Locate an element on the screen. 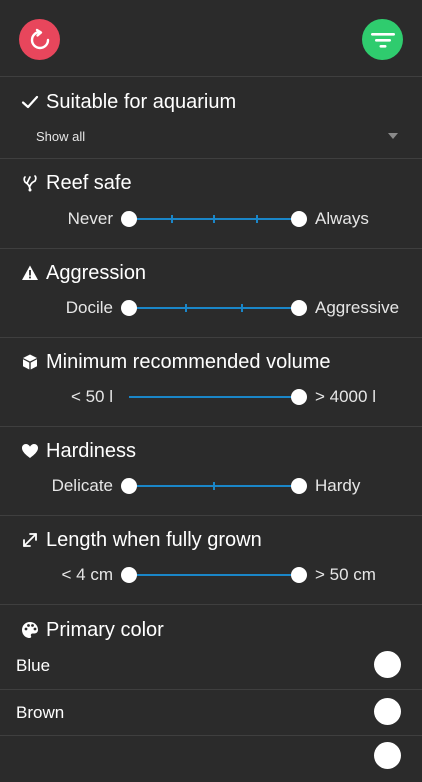  volume-title-label: Minimum recommended volume is located at coordinates (188, 361).